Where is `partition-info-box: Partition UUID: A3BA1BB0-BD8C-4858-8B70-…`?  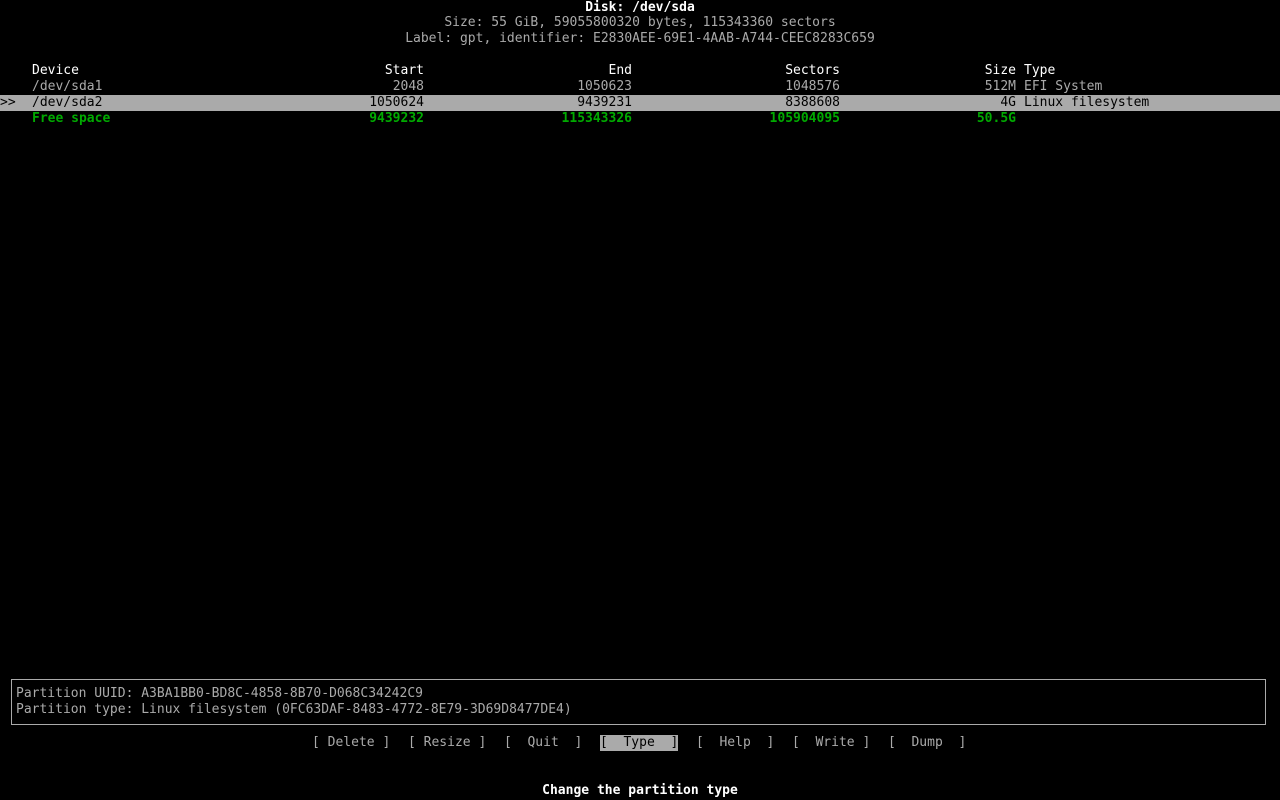
partition-info-box: Partition UUID: A3BA1BB0-BD8C-4858-8B70-… is located at coordinates (638, 702).